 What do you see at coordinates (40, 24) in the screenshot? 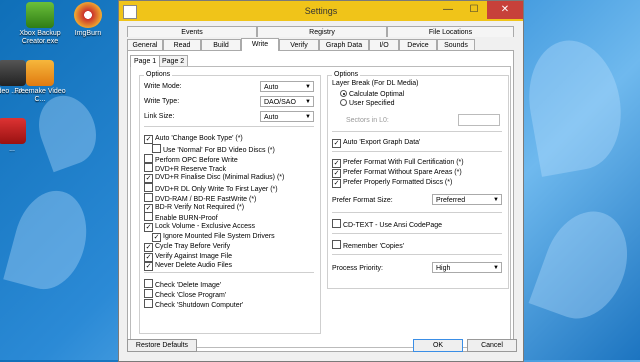
I see `desktop-icon-xbox: Xbox Backup Creator.exe` at bounding box center [40, 24].